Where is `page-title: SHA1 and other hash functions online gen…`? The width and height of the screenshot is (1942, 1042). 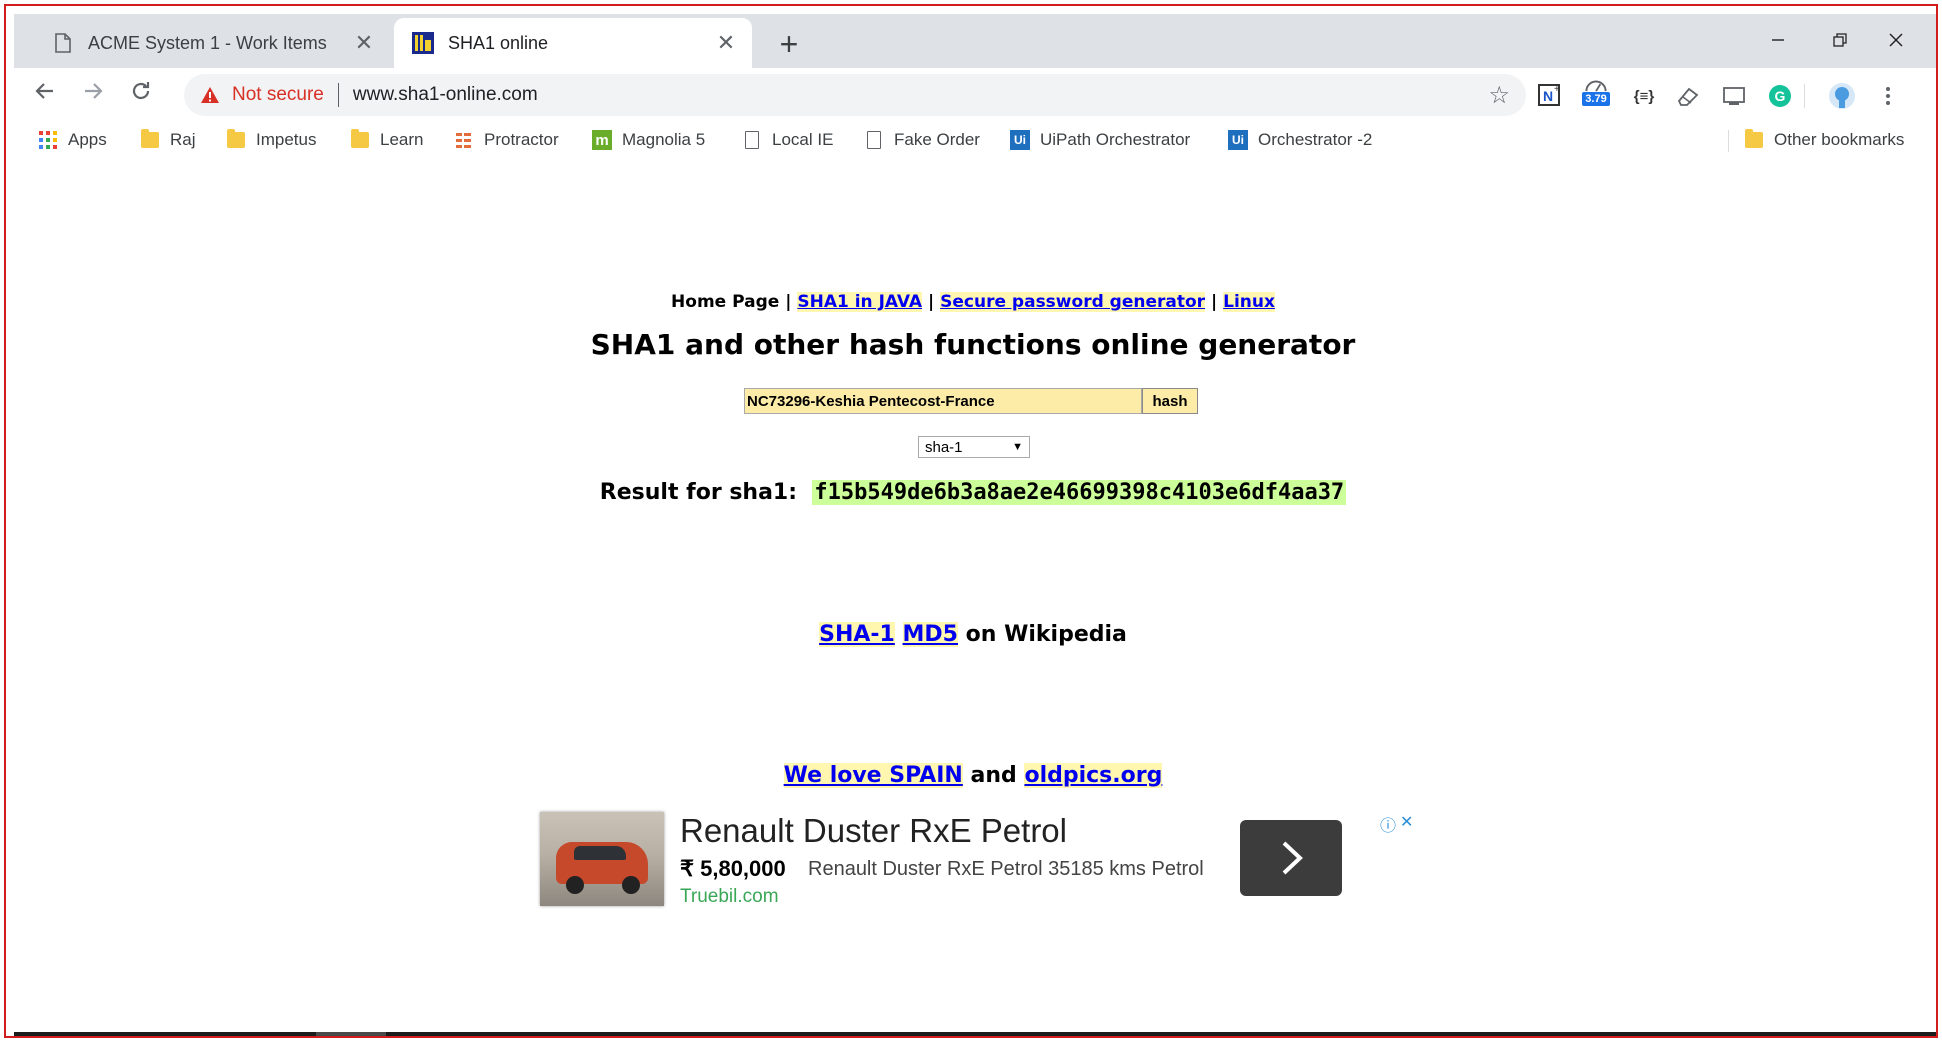
page-title: SHA1 and other hash functions online gen… is located at coordinates (973, 344).